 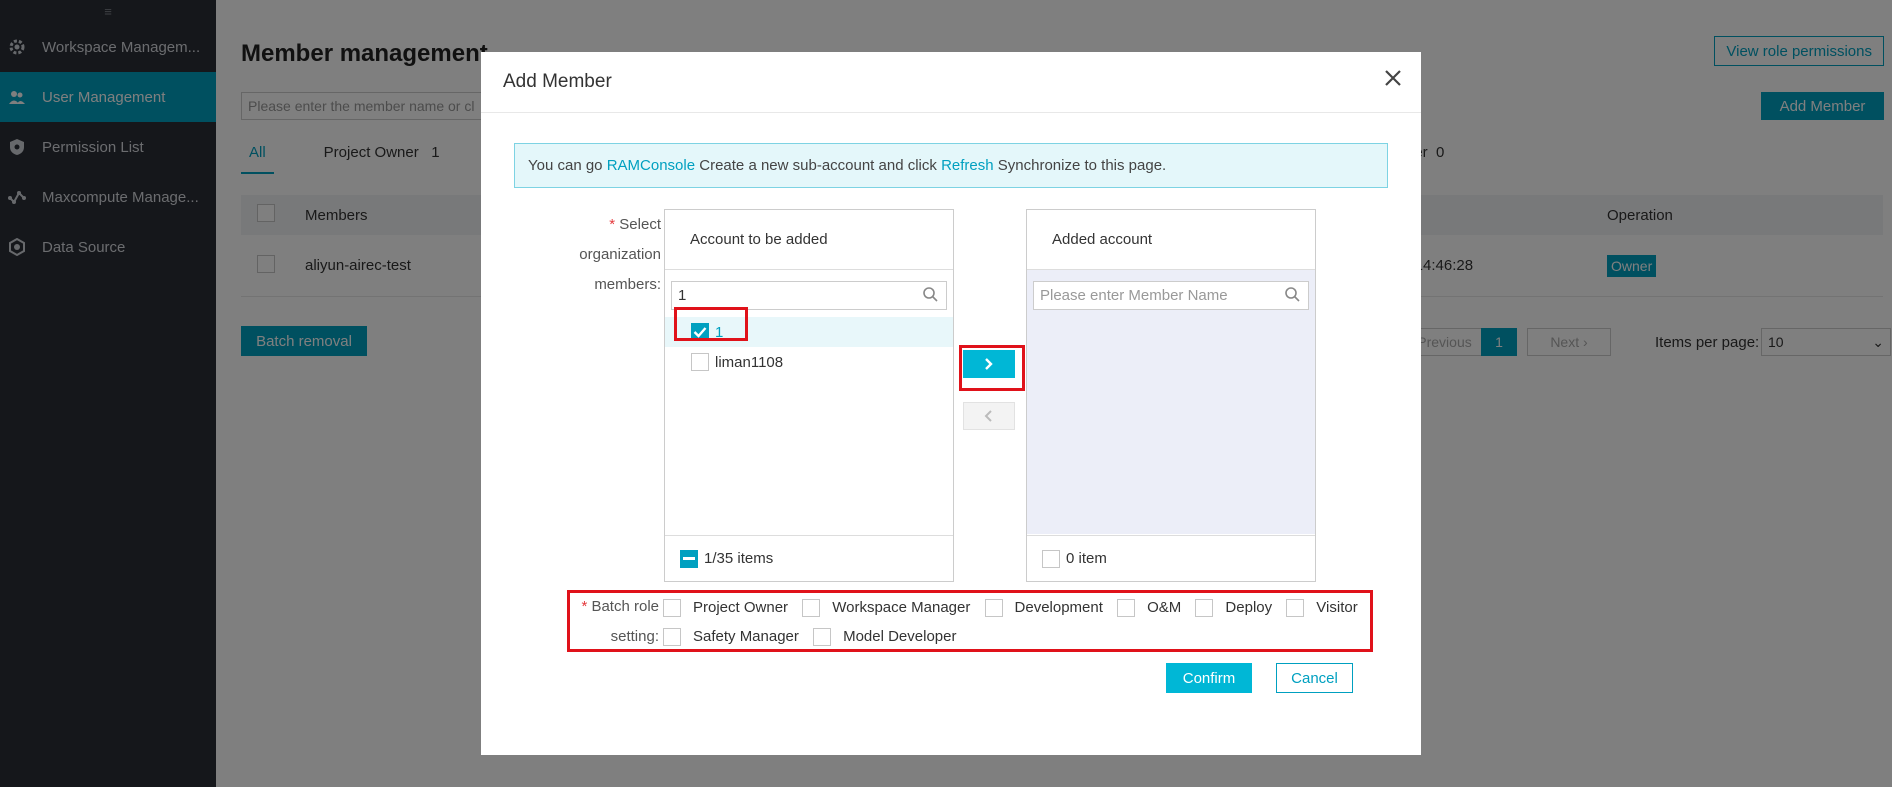 What do you see at coordinates (612, 224) in the screenshot?
I see `required-marker: *` at bounding box center [612, 224].